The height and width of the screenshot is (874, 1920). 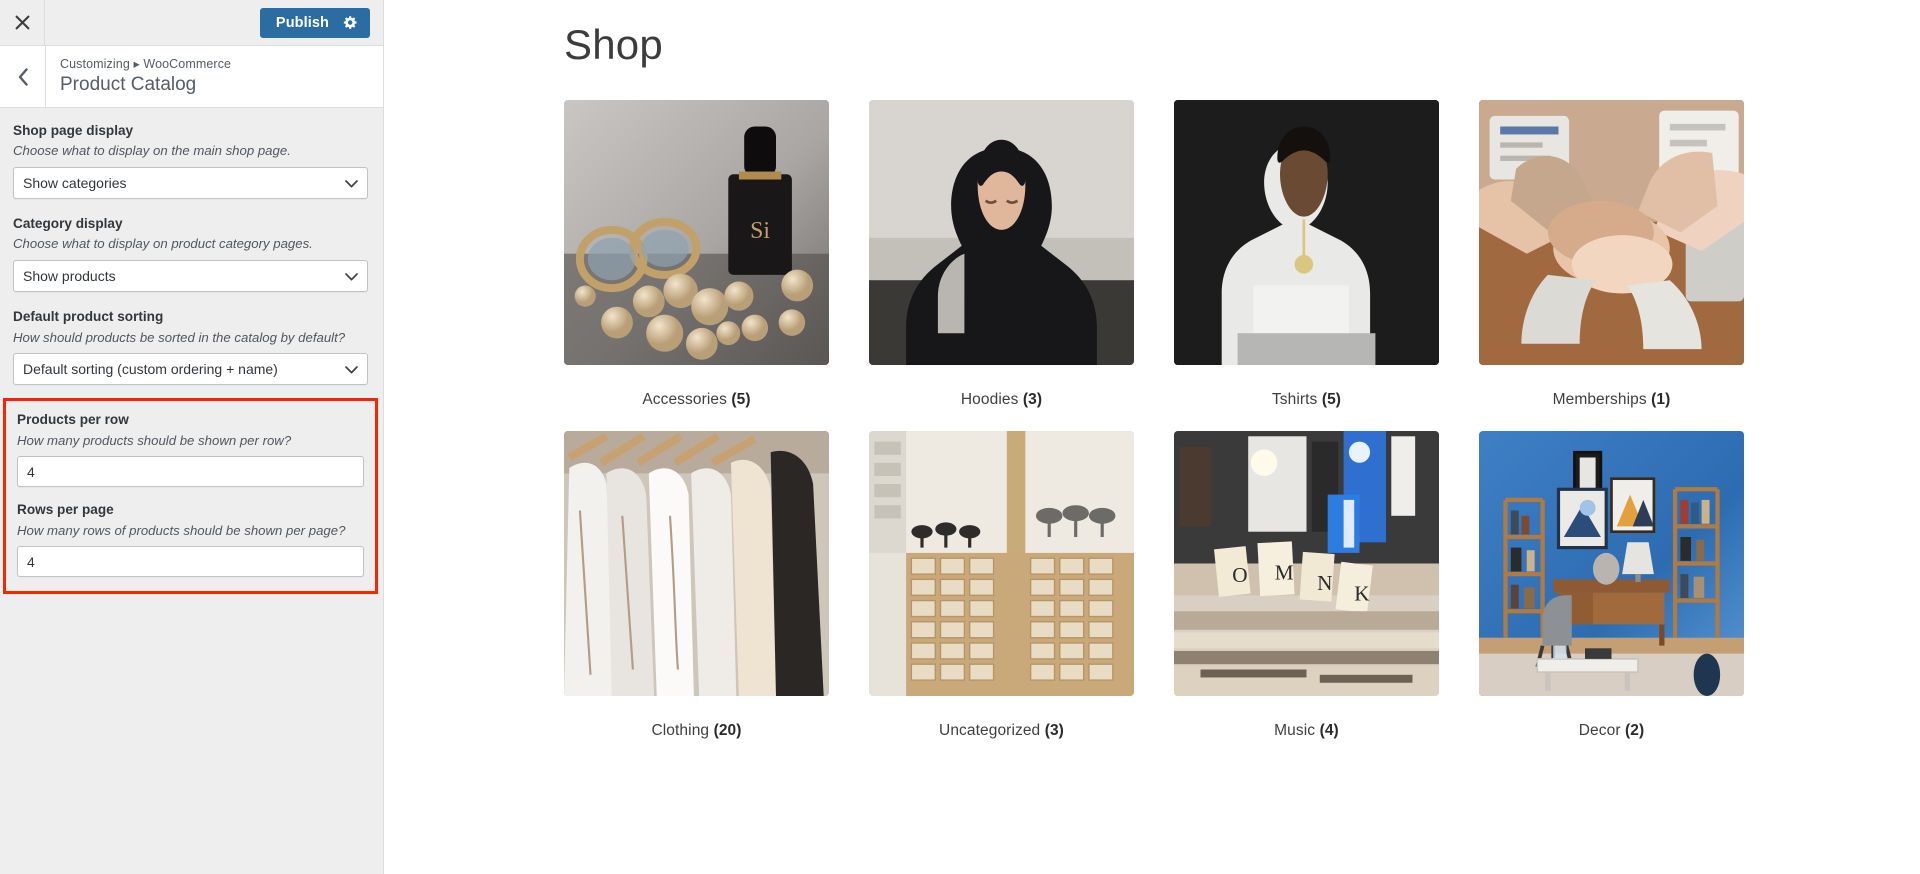 What do you see at coordinates (1306, 233) in the screenshot?
I see `white-tshirt-man-photo` at bounding box center [1306, 233].